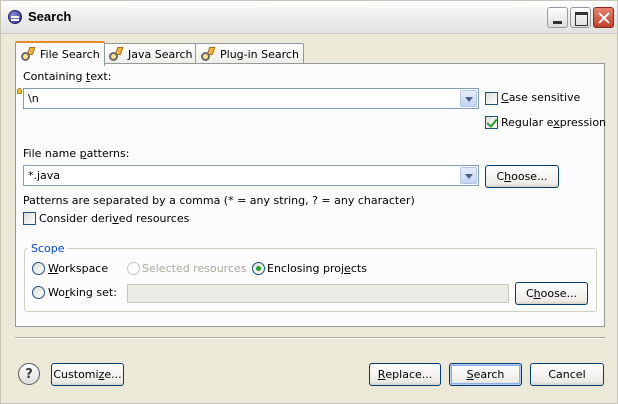  Describe the element at coordinates (557, 17) in the screenshot. I see `minimize-button` at that location.